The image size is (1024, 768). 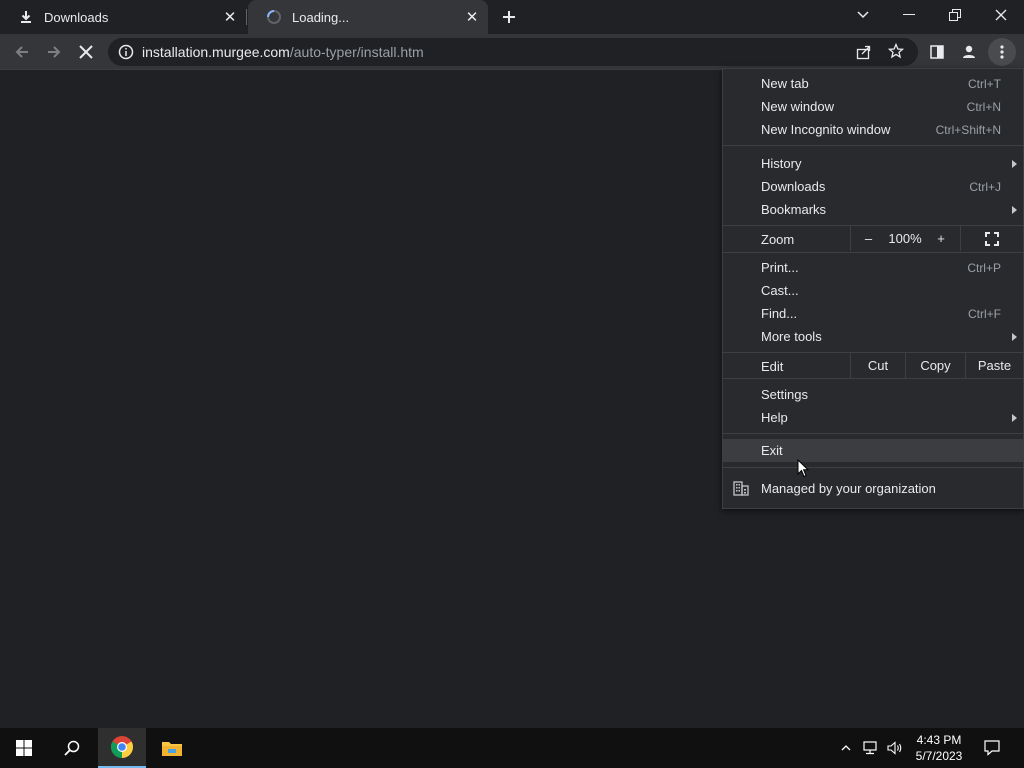 What do you see at coordinates (873, 336) in the screenshot?
I see `menu-more-tools: More tools` at bounding box center [873, 336].